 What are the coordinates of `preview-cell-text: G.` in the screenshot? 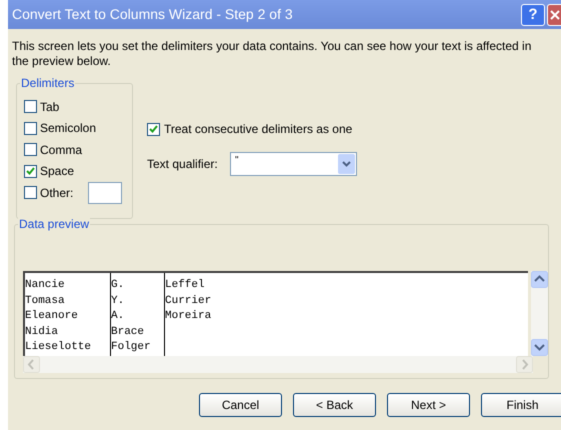 It's located at (118, 285).